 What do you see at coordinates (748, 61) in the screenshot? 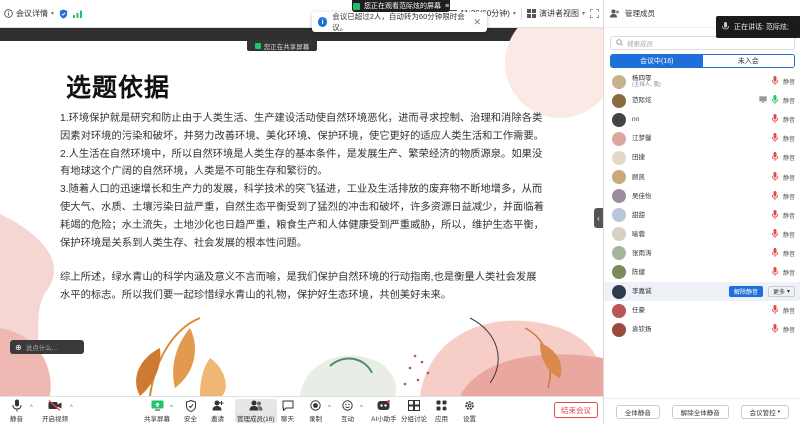
I see `tab-not-joined: 未入会` at bounding box center [748, 61].